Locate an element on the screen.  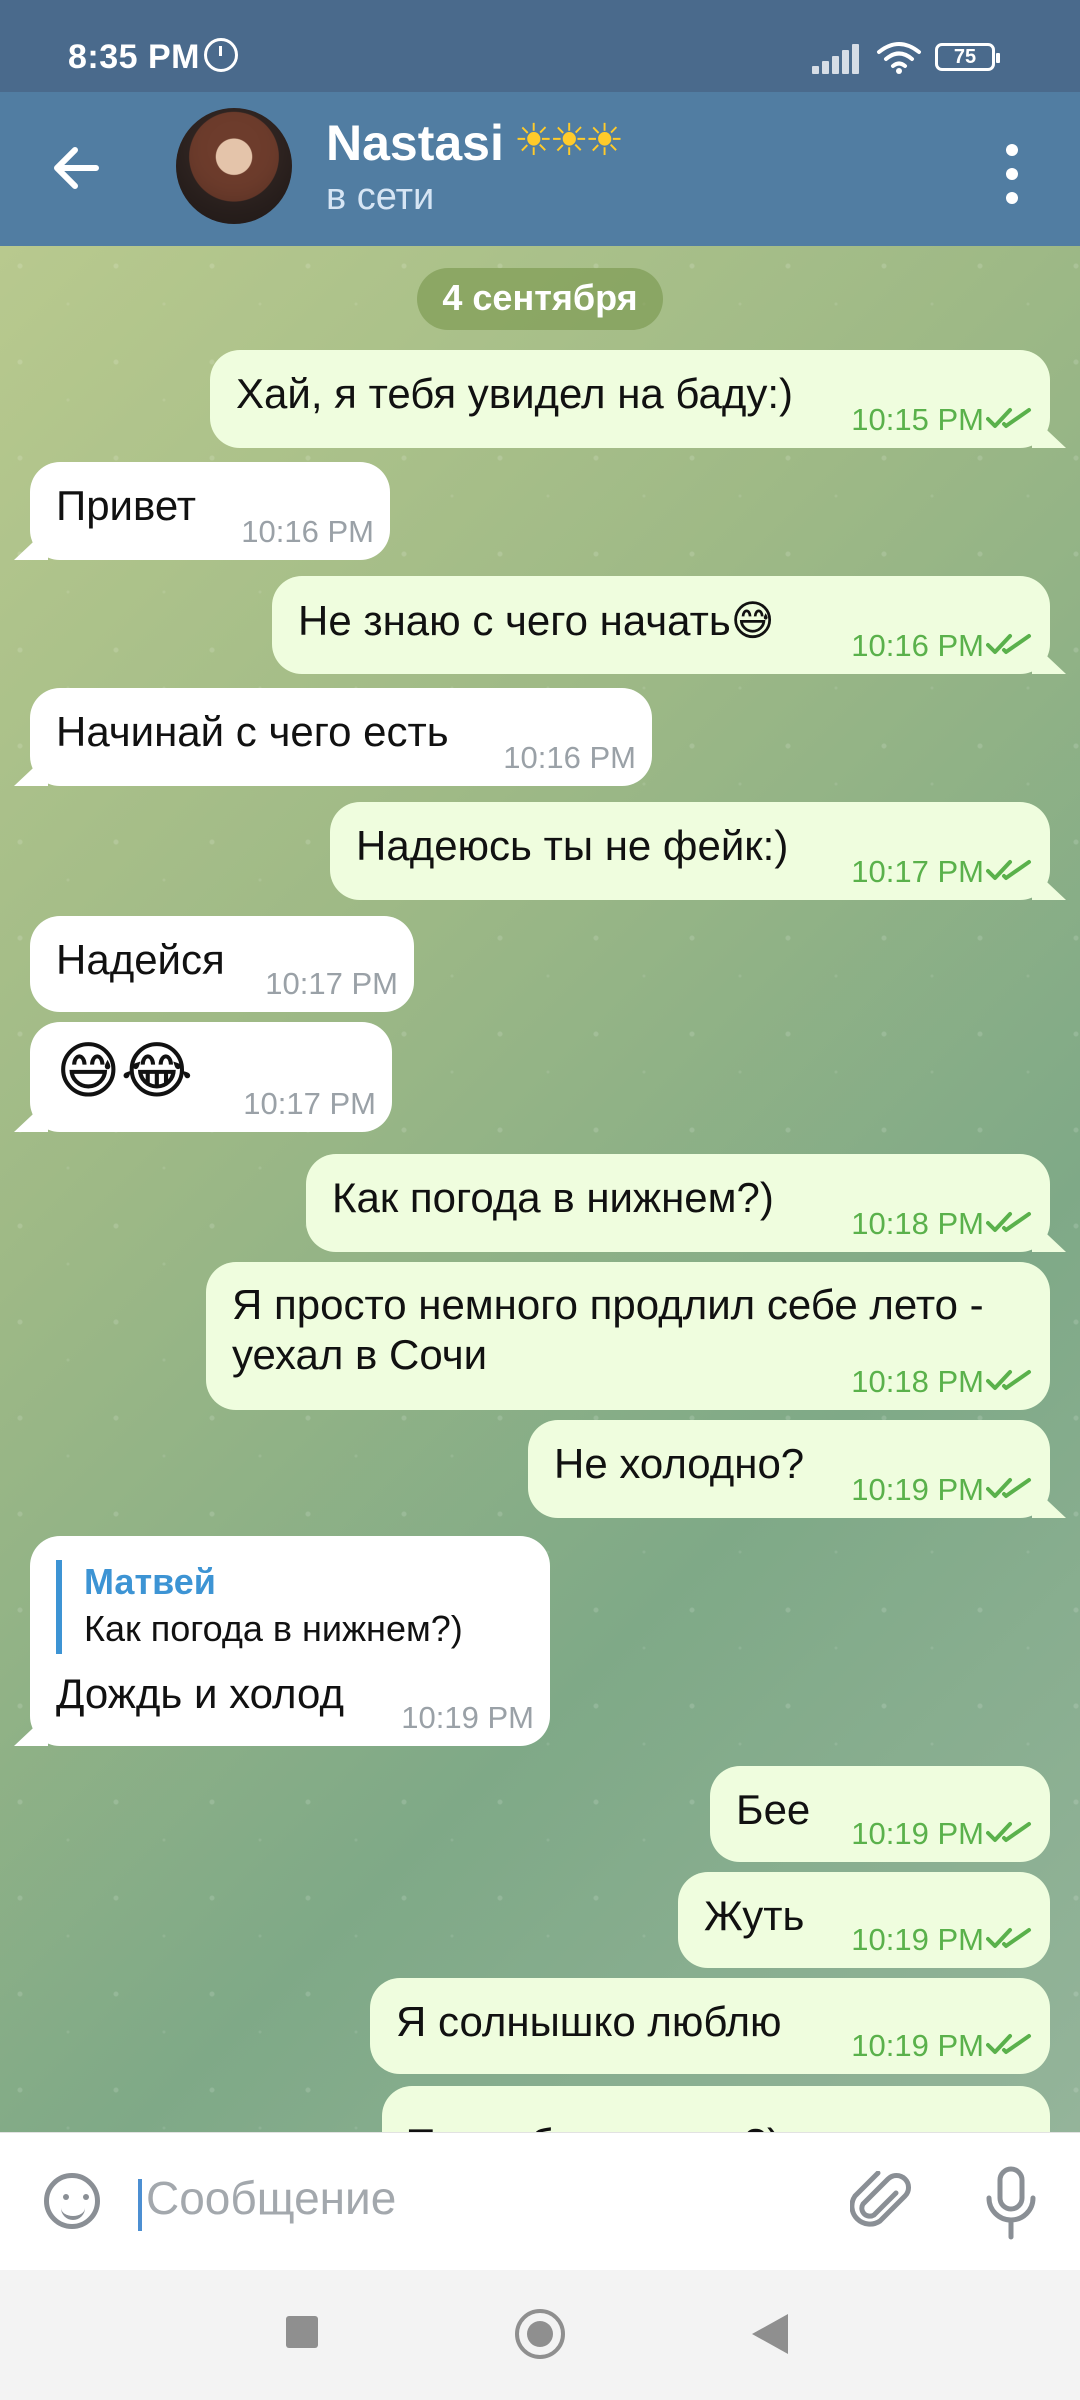
message-bubble: Надейся 10:17 PM is located at coordinates (222, 964).